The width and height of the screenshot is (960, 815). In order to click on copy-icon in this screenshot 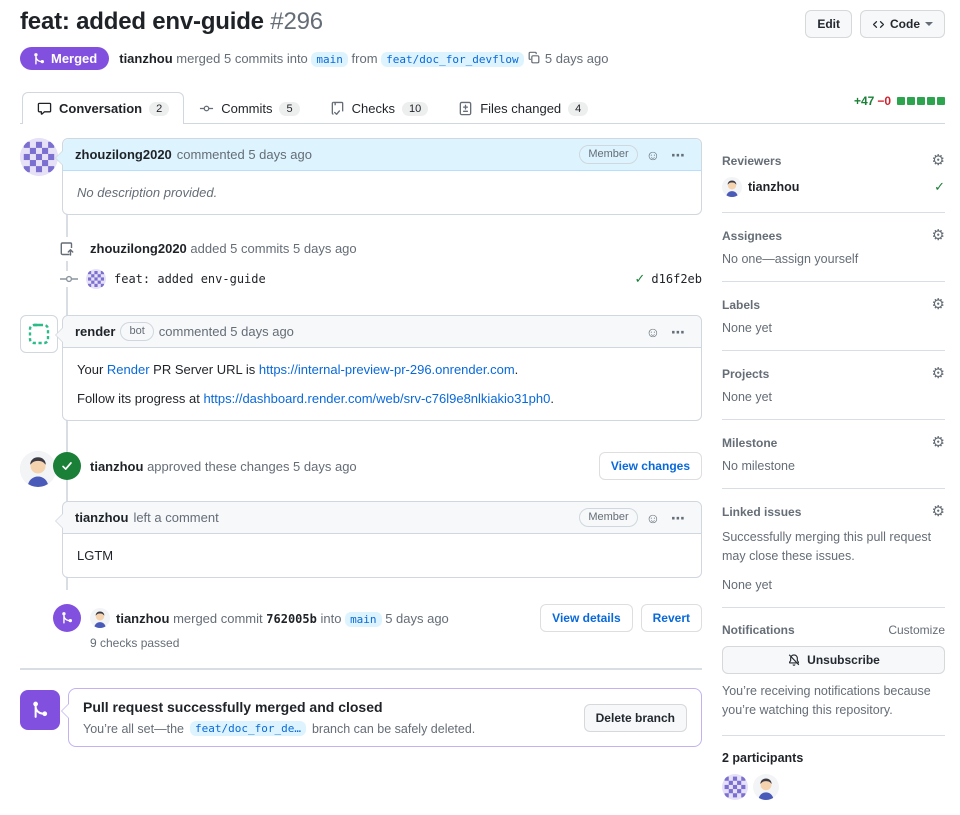, I will do `click(534, 58)`.